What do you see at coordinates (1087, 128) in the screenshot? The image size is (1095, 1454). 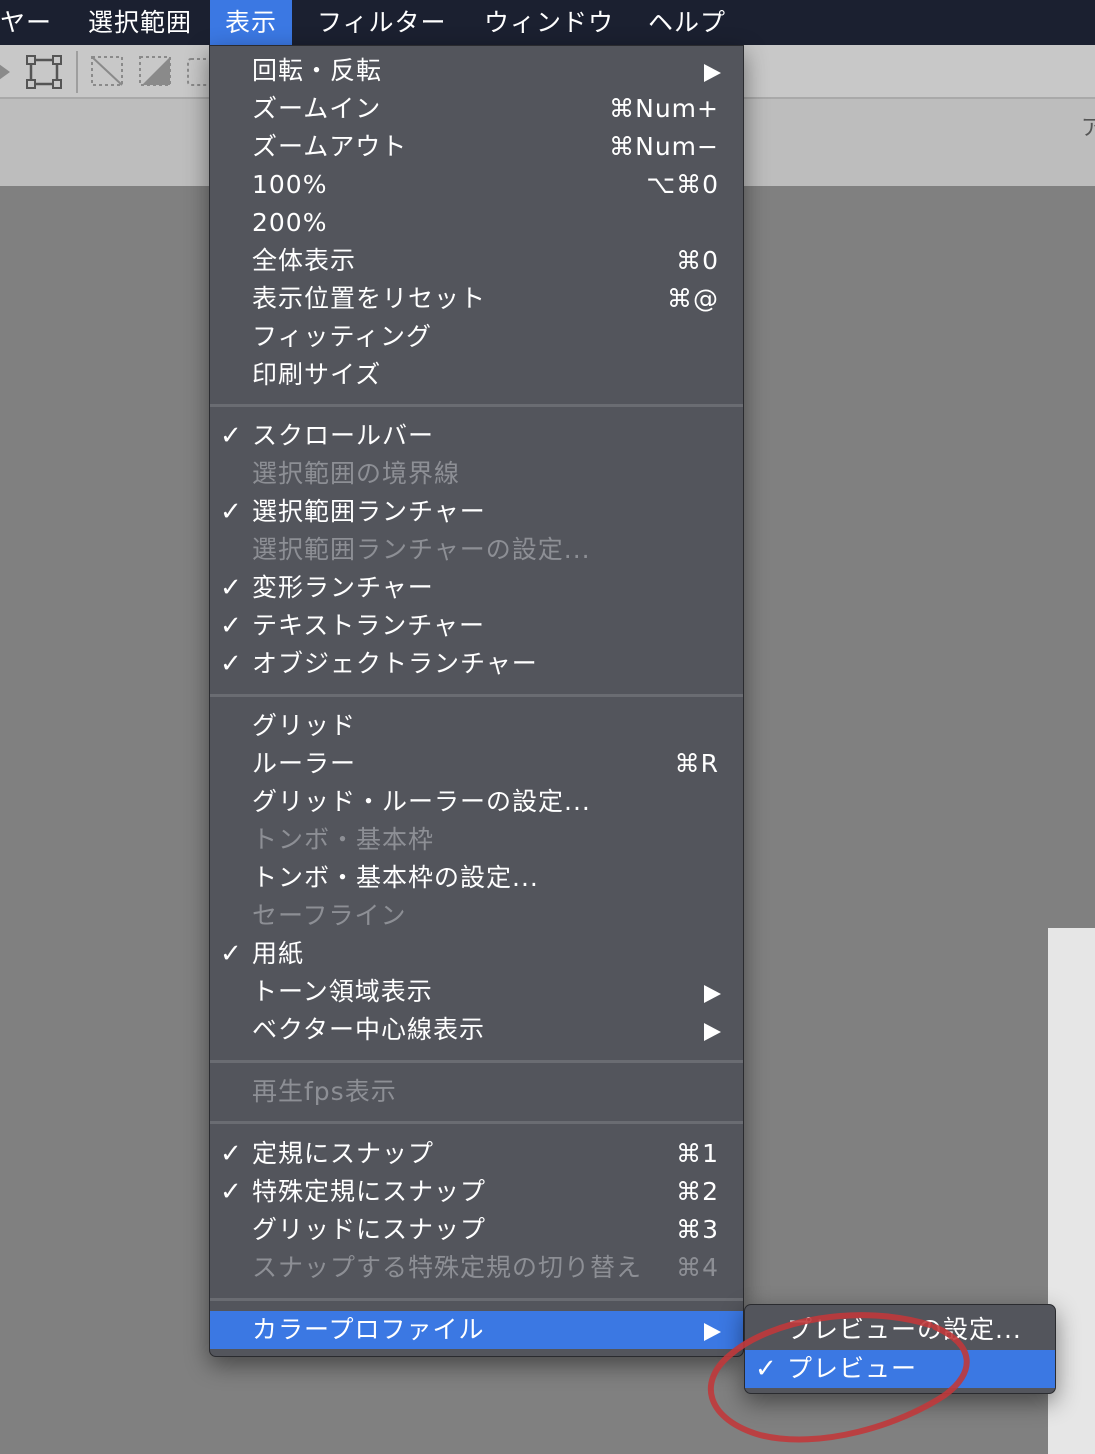 I see `subbar-label: ア` at bounding box center [1087, 128].